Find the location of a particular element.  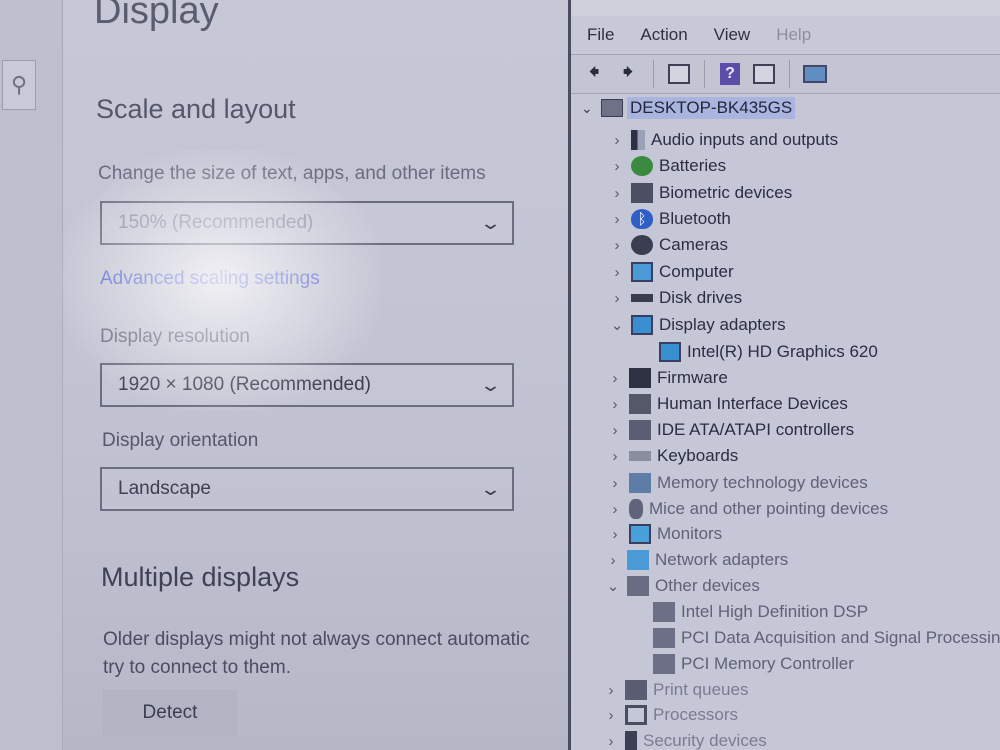

tree-item-label: Keyboards is located at coordinates (698, 455).